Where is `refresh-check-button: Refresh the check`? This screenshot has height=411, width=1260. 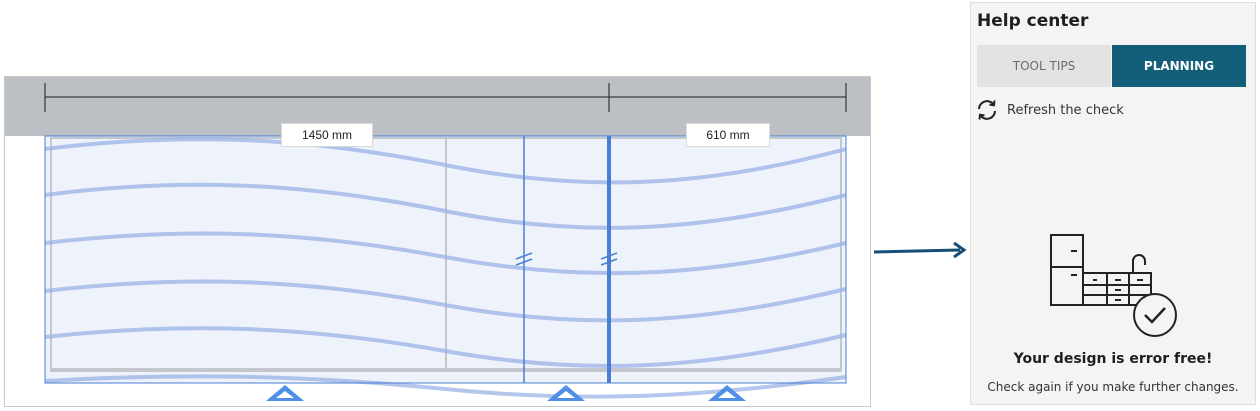
refresh-check-button: Refresh the check is located at coordinates (1049, 110).